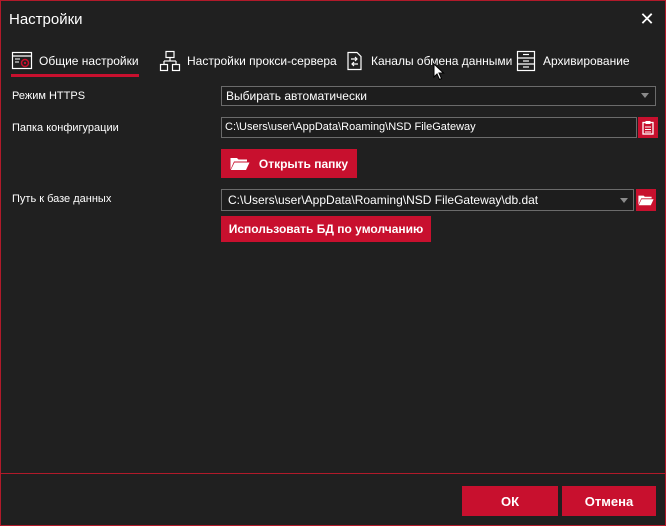  I want to click on ok-button: ОК, so click(510, 501).